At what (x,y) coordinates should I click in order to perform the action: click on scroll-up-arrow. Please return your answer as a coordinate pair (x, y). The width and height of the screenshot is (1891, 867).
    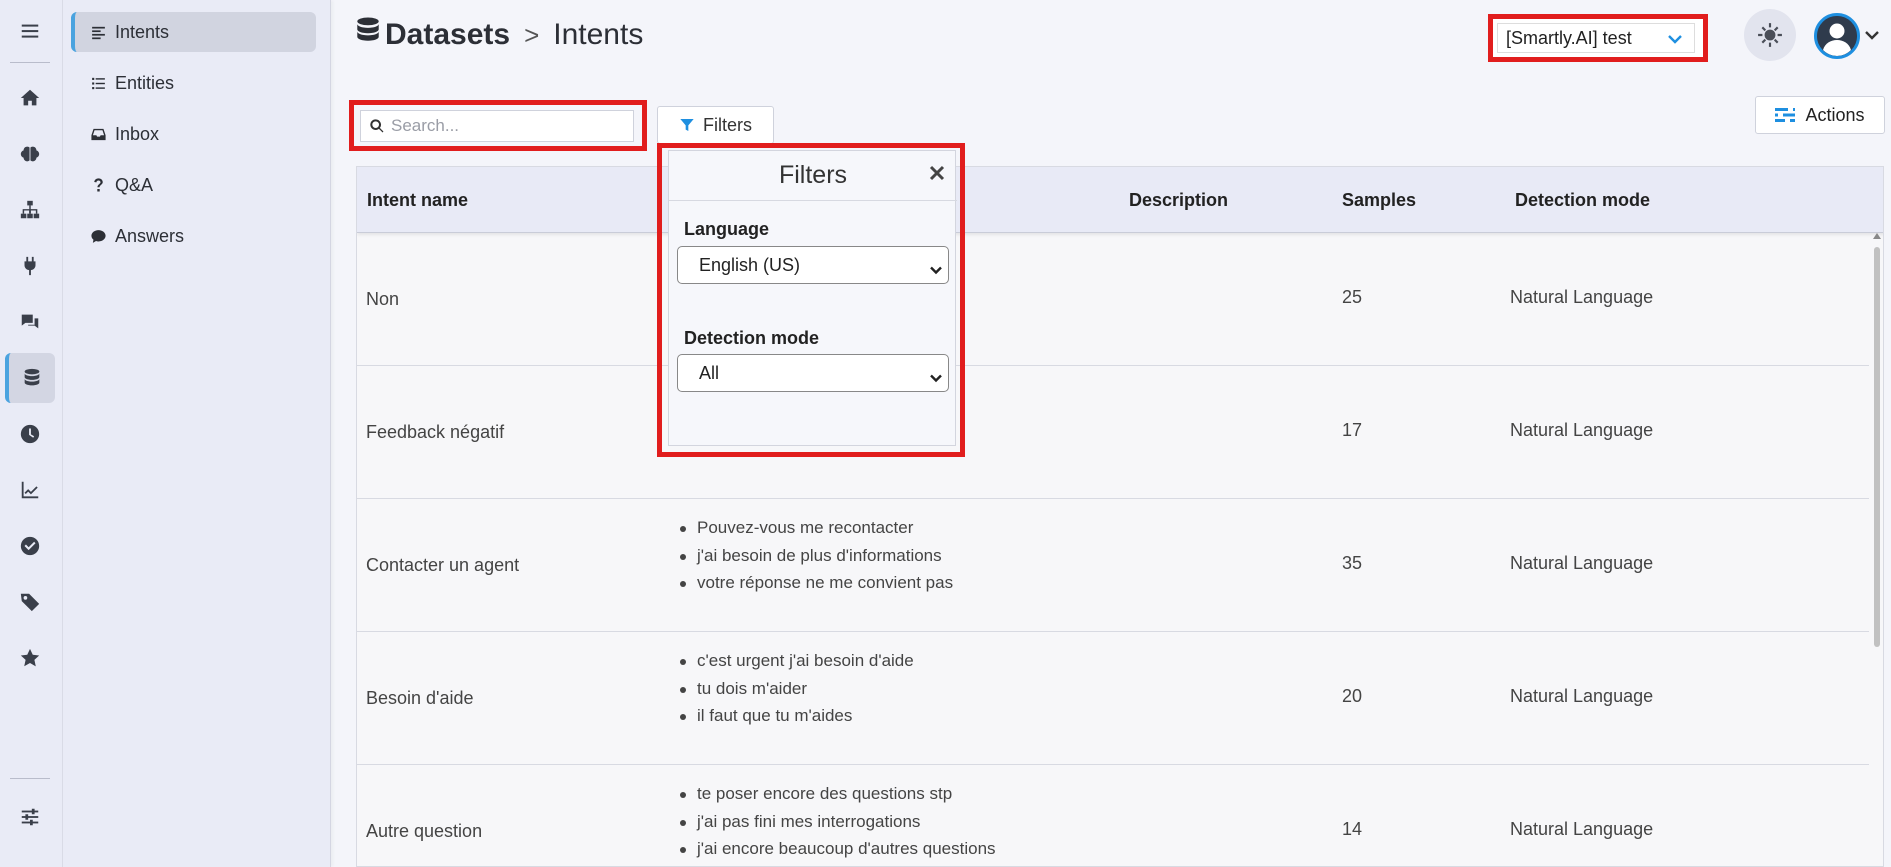
    Looking at the image, I should click on (1877, 236).